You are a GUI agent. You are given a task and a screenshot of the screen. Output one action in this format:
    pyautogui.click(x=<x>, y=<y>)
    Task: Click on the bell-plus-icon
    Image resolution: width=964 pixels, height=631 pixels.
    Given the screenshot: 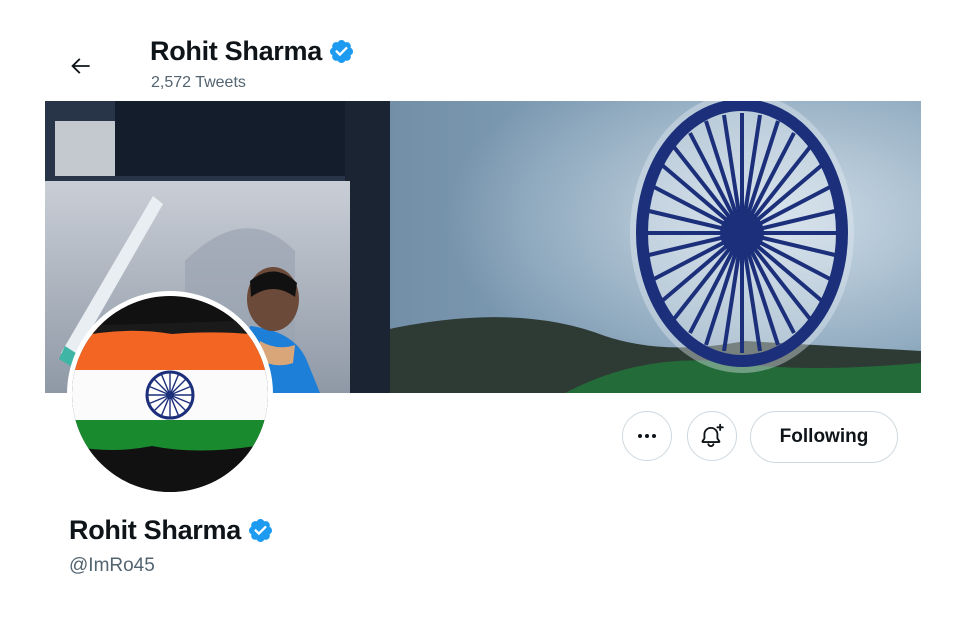 What is the action you would take?
    pyautogui.click(x=712, y=435)
    